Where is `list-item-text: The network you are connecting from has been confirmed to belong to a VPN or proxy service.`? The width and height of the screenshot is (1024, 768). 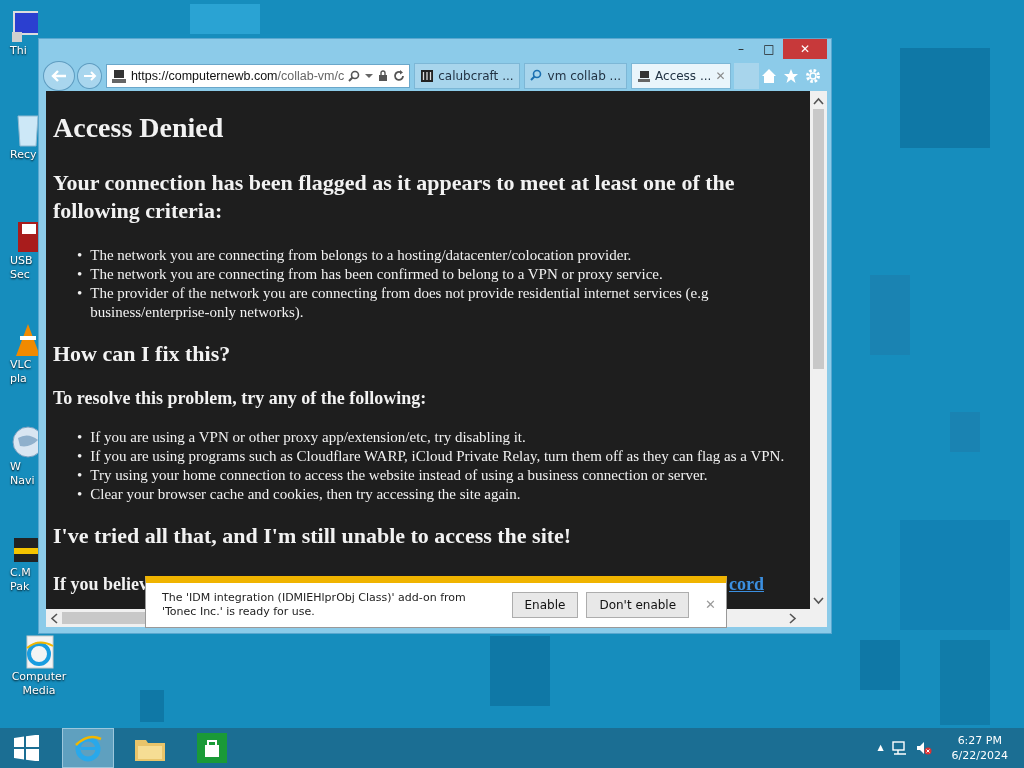 list-item-text: The network you are connecting from has been confirmed to belong to a VPN or proxy service. is located at coordinates (376, 274).